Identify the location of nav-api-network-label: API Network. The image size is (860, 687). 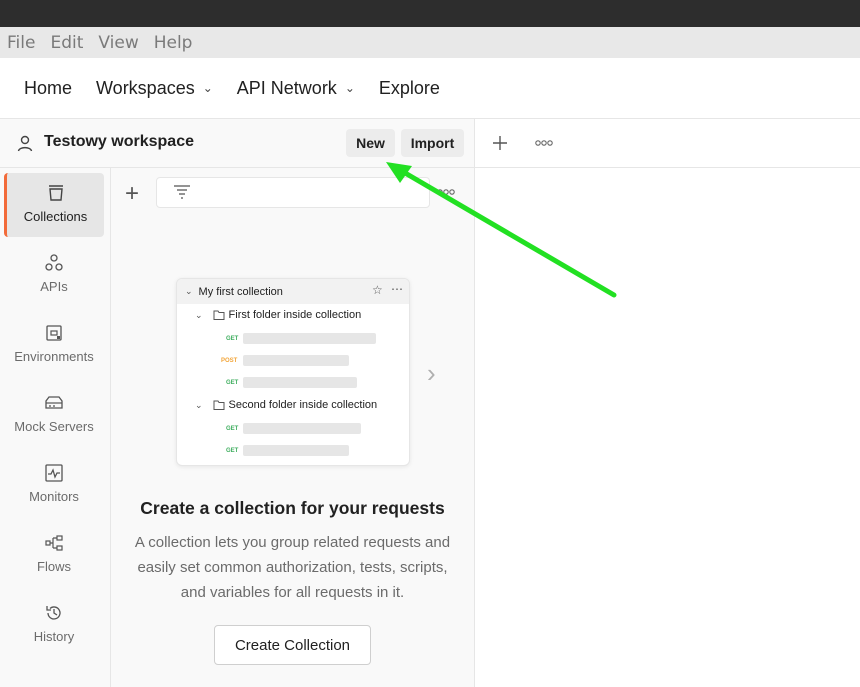
(286, 87).